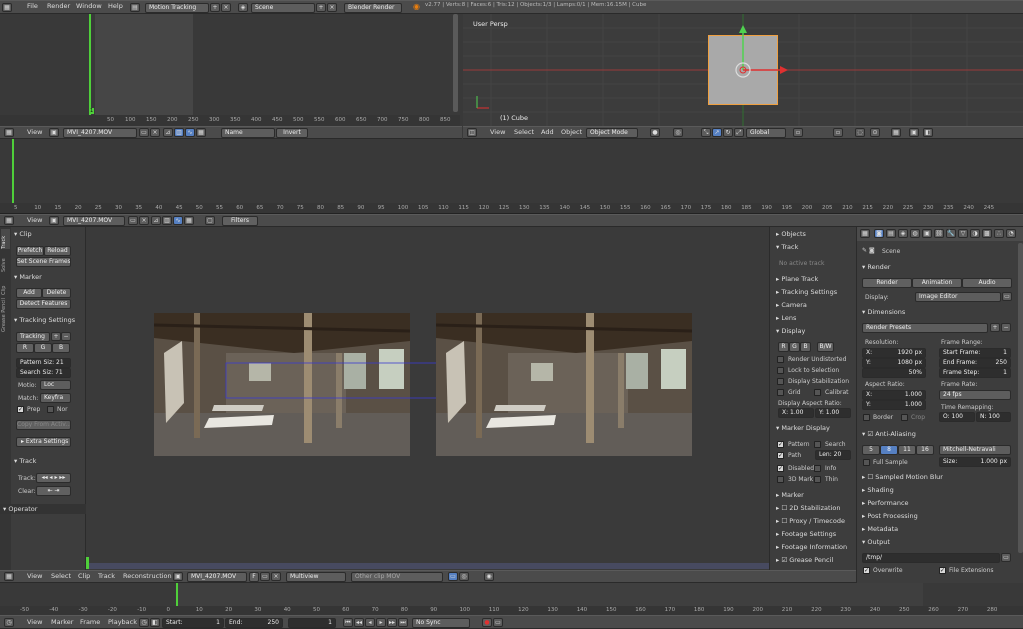 The height and width of the screenshot is (629, 1023). What do you see at coordinates (904, 417) in the screenshot?
I see `crop-checkbox` at bounding box center [904, 417].